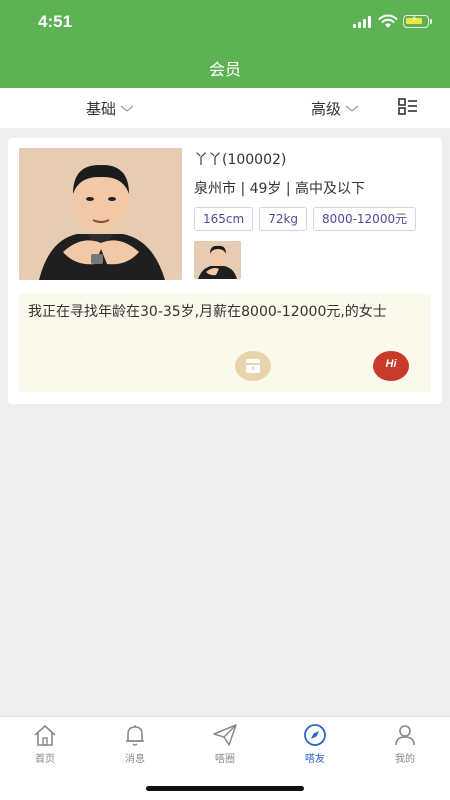 The width and height of the screenshot is (450, 800). What do you see at coordinates (417, 21) in the screenshot?
I see `battery-icon: ⚡` at bounding box center [417, 21].